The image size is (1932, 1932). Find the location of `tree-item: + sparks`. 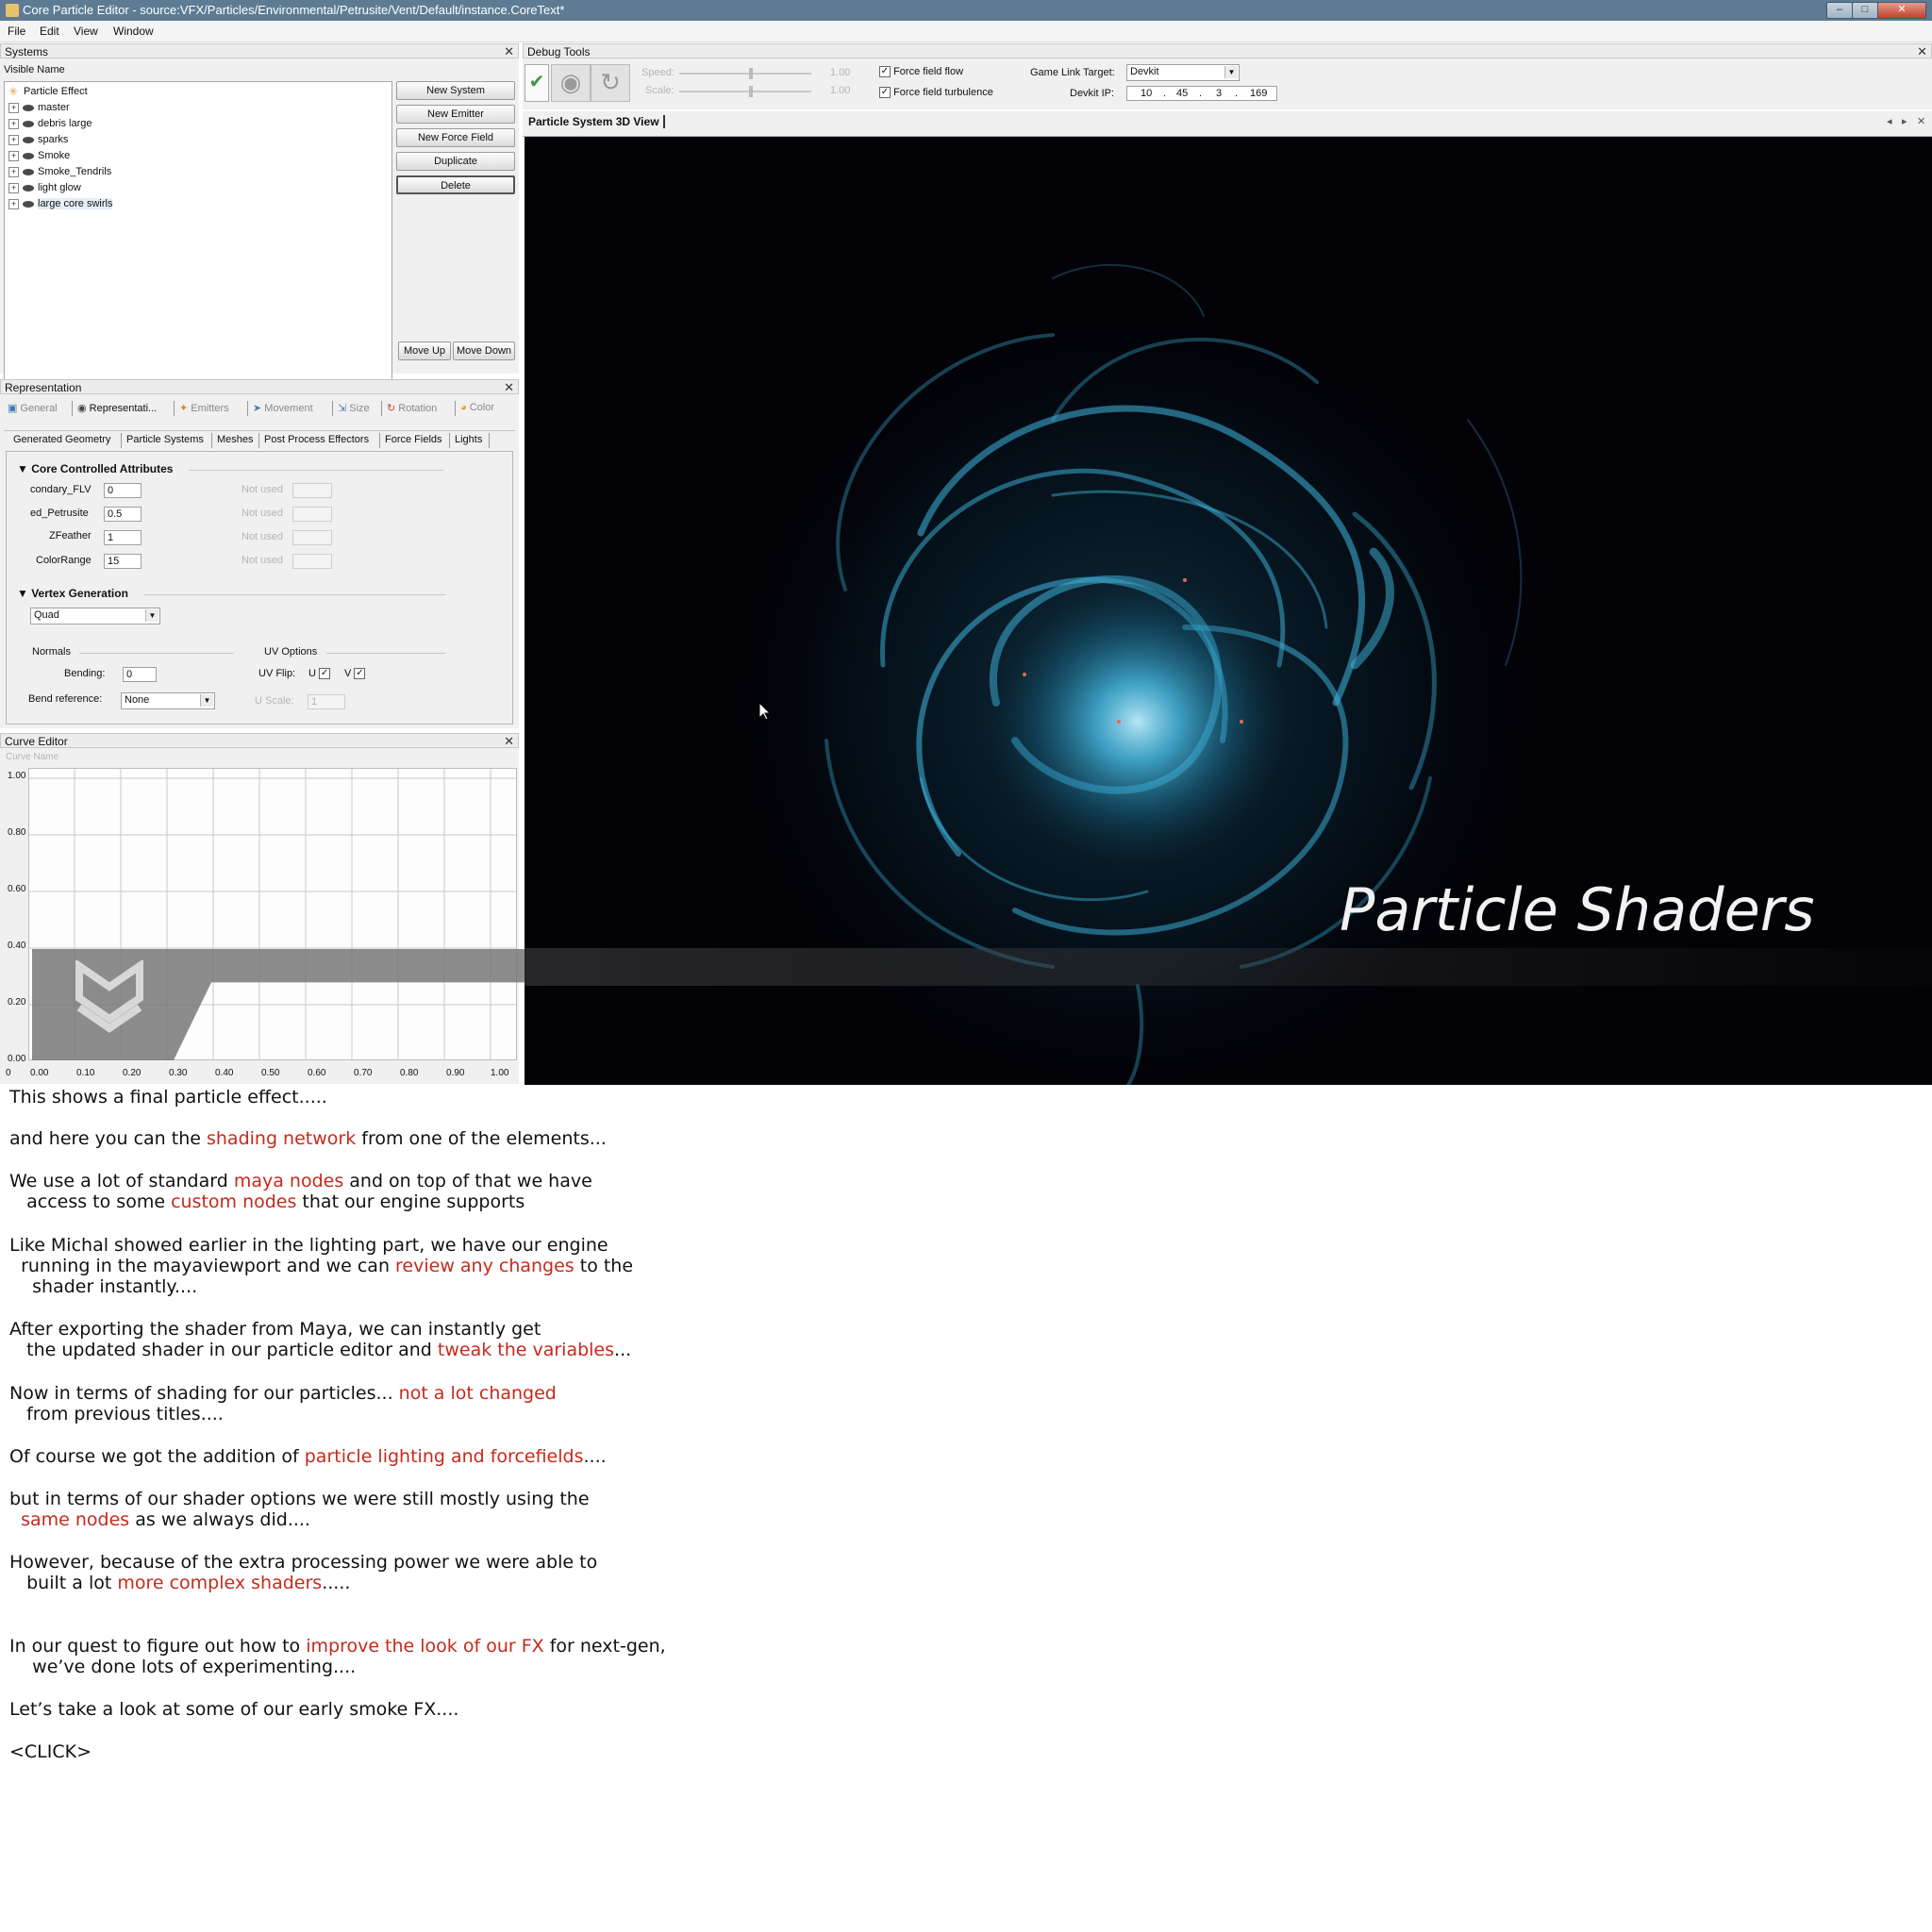

tree-item: + sparks is located at coordinates (38, 140).